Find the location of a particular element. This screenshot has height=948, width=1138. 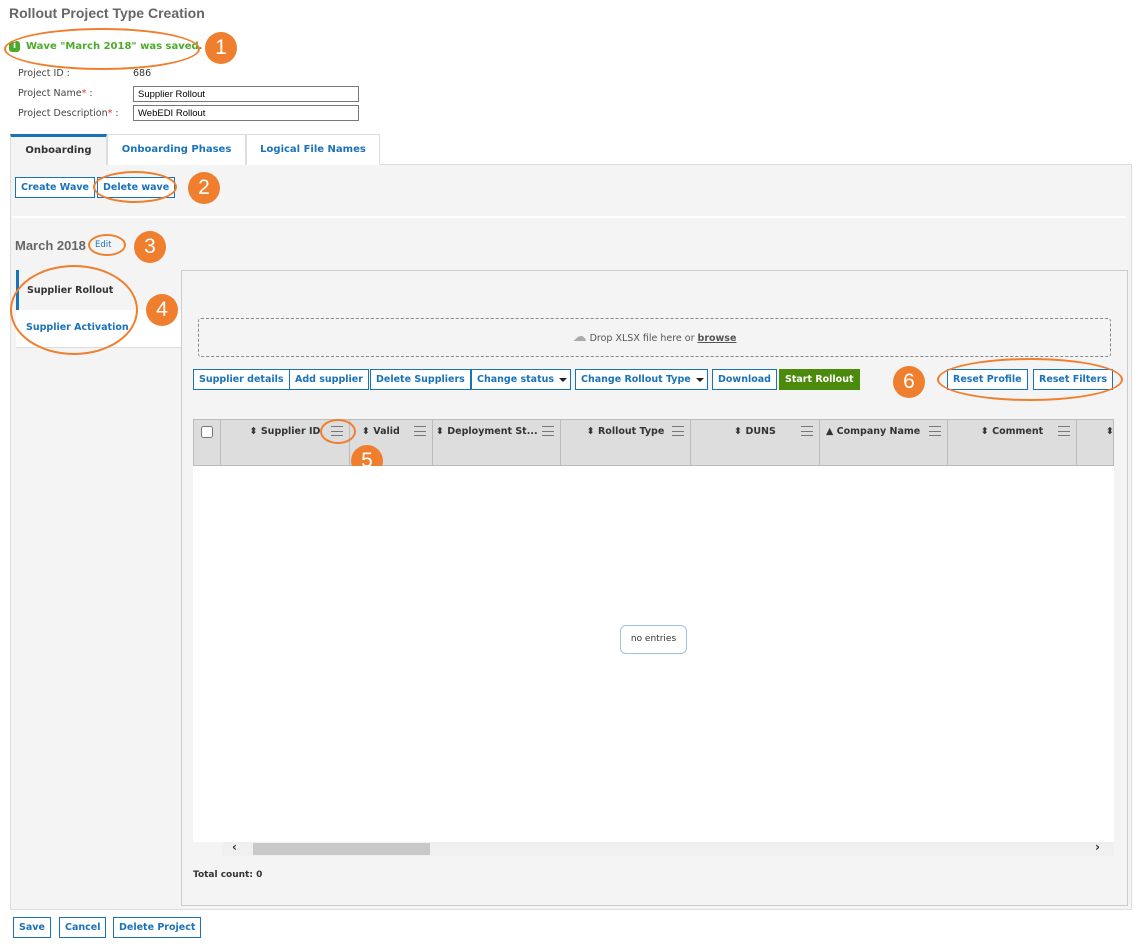

create-wave-button: Create Wave is located at coordinates (55, 187).